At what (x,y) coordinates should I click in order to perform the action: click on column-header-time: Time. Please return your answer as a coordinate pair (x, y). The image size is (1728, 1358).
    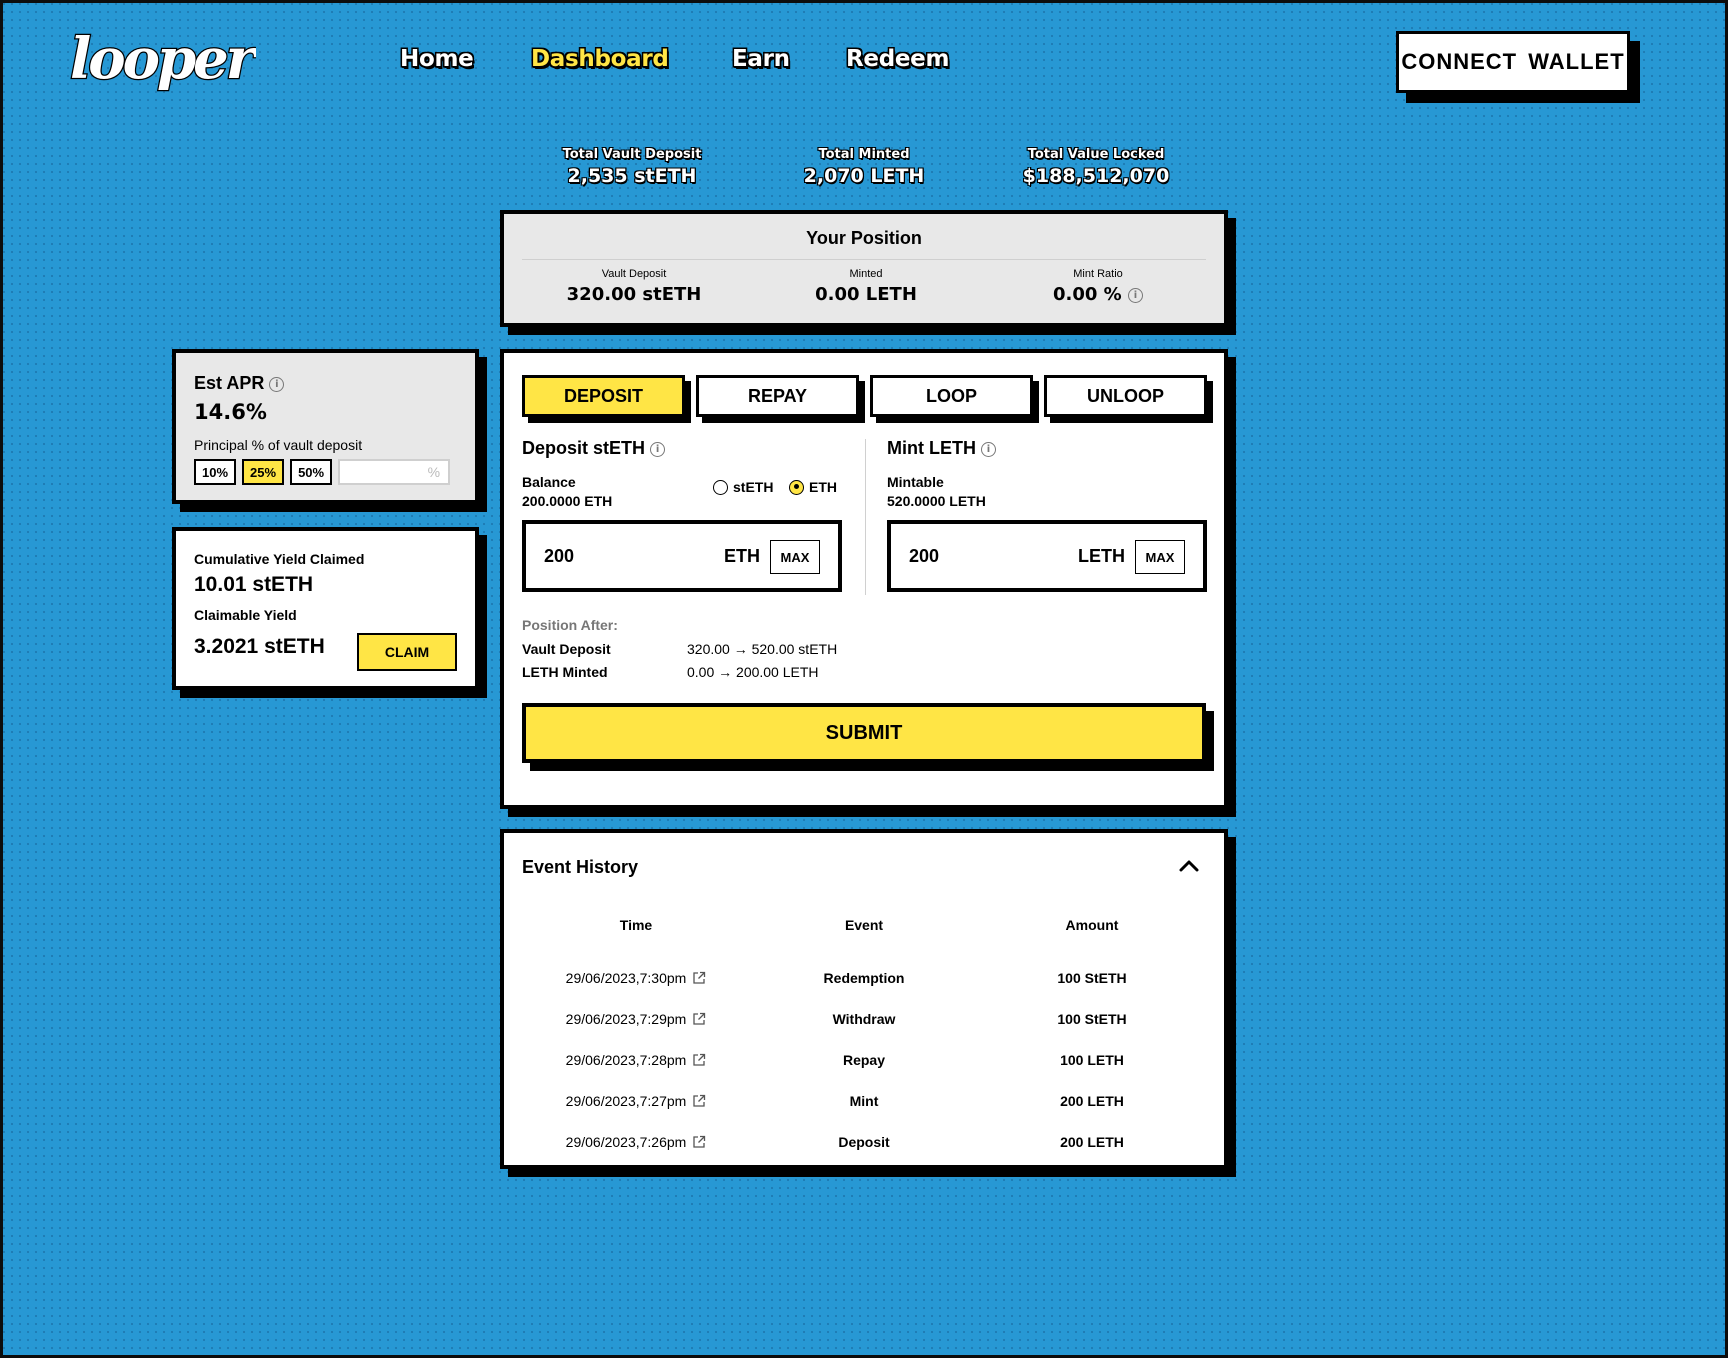
    Looking at the image, I should click on (636, 925).